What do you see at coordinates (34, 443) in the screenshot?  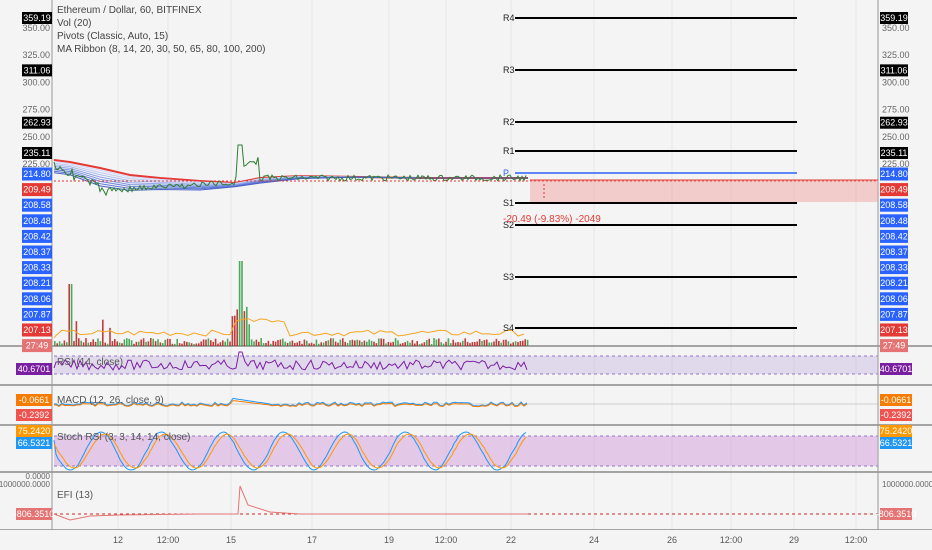 I see `stoch-k-badge-left-label: 66.5321` at bounding box center [34, 443].